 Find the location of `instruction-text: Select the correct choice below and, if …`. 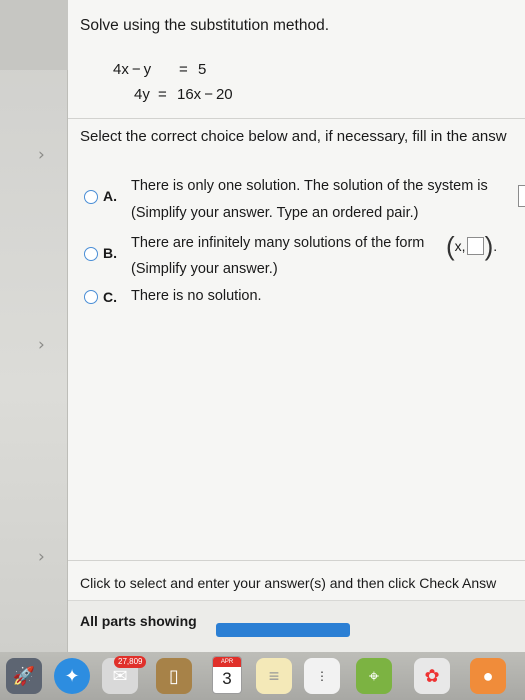

instruction-text: Select the correct choice below and, if … is located at coordinates (293, 136).